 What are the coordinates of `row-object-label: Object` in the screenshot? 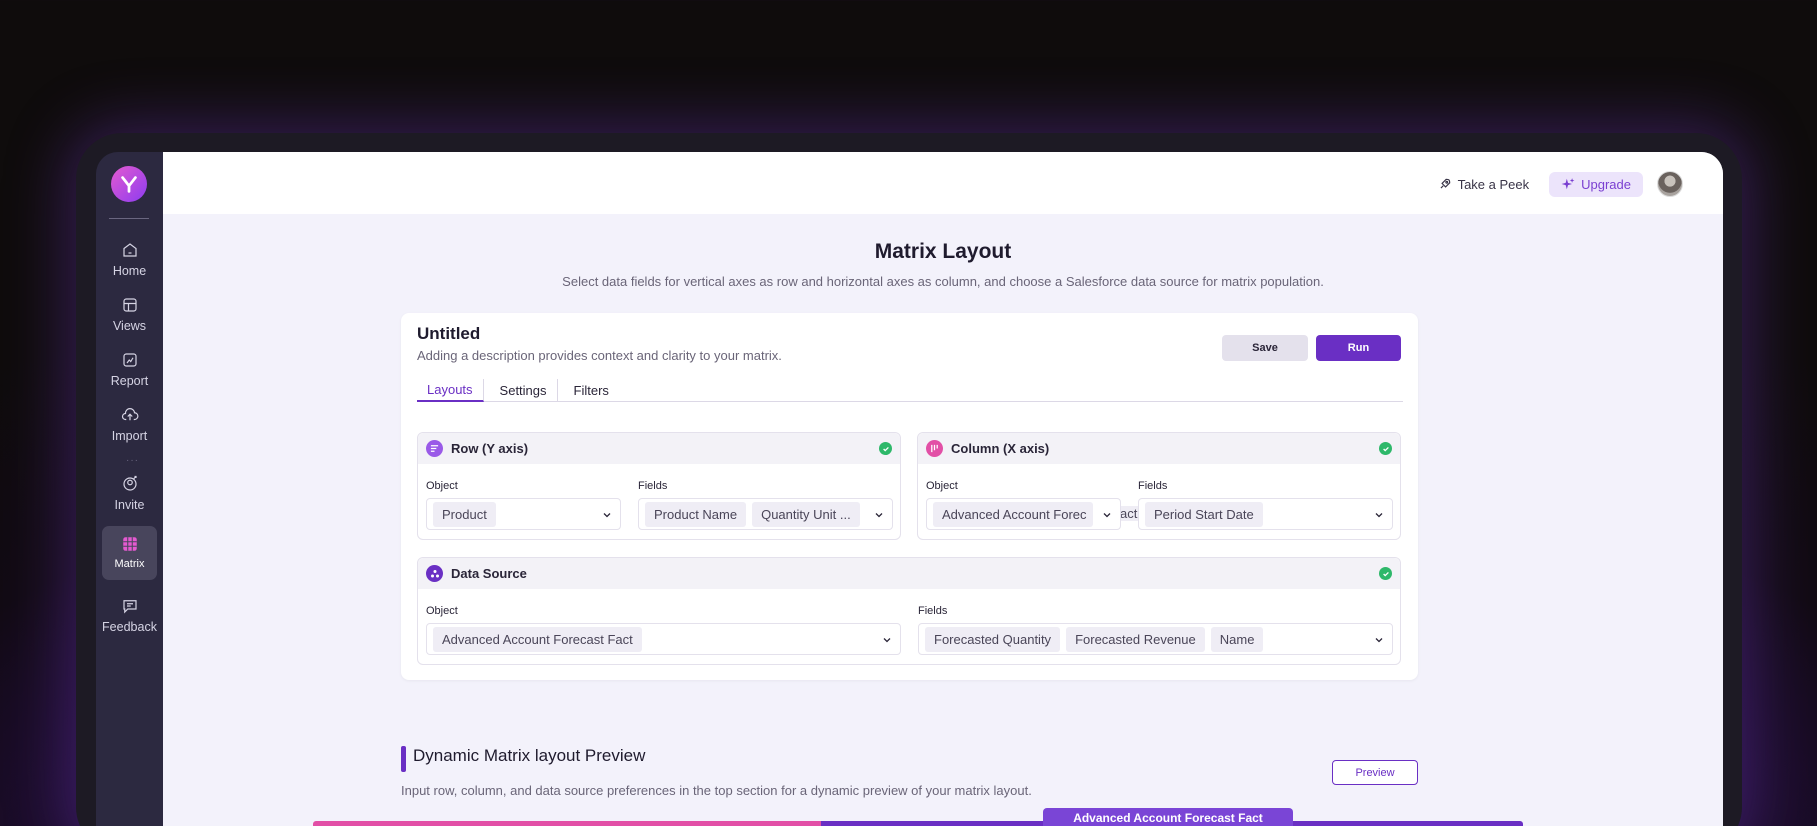 It's located at (442, 486).